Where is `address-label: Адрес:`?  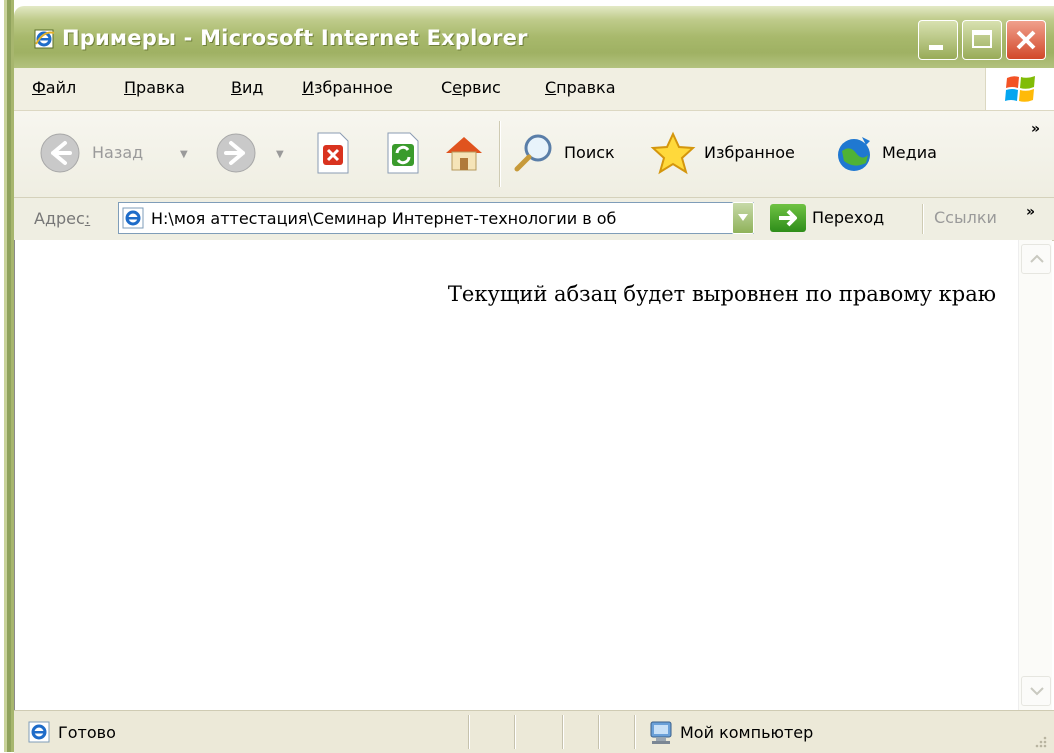 address-label: Адрес: is located at coordinates (62, 218).